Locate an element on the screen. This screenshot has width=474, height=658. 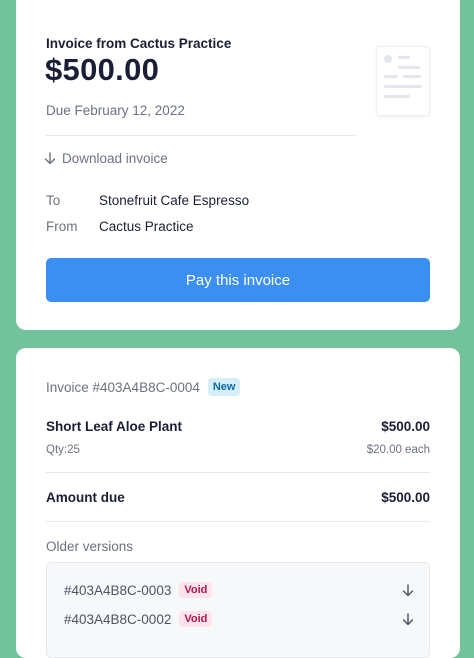
older-versions-label: Older versions is located at coordinates (90, 546).